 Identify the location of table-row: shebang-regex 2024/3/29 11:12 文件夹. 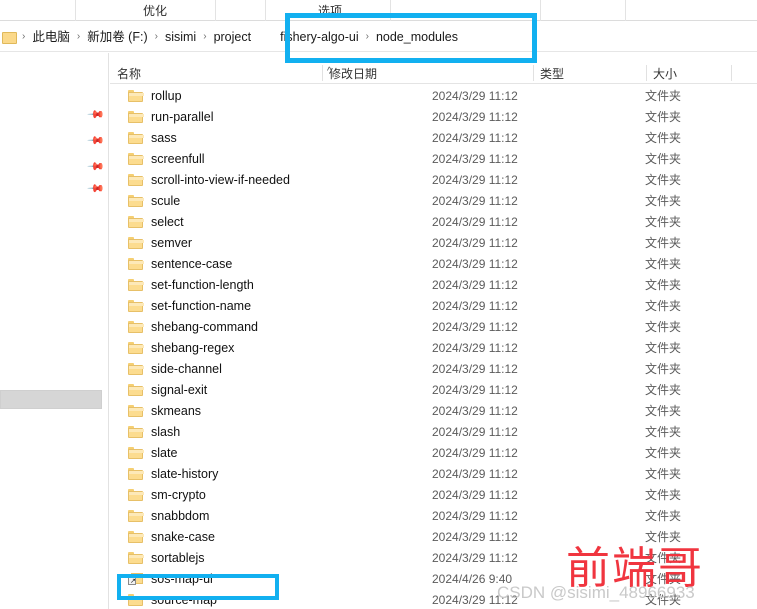
(433, 347).